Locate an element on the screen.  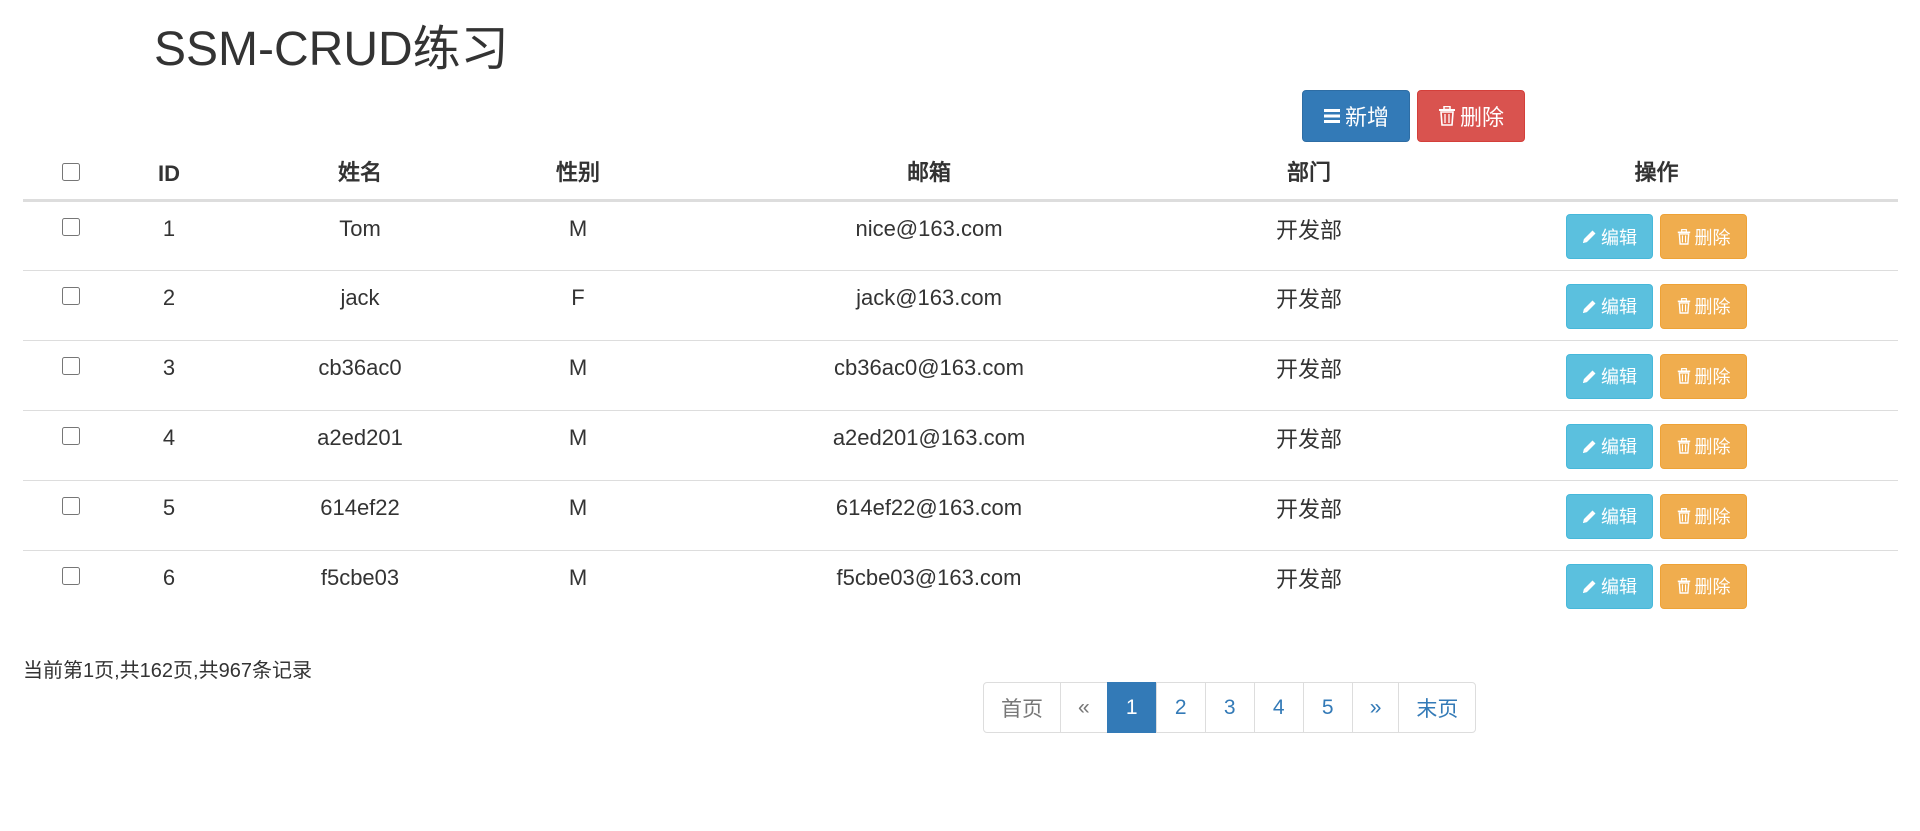
cell-id: 4 is located at coordinates (169, 445).